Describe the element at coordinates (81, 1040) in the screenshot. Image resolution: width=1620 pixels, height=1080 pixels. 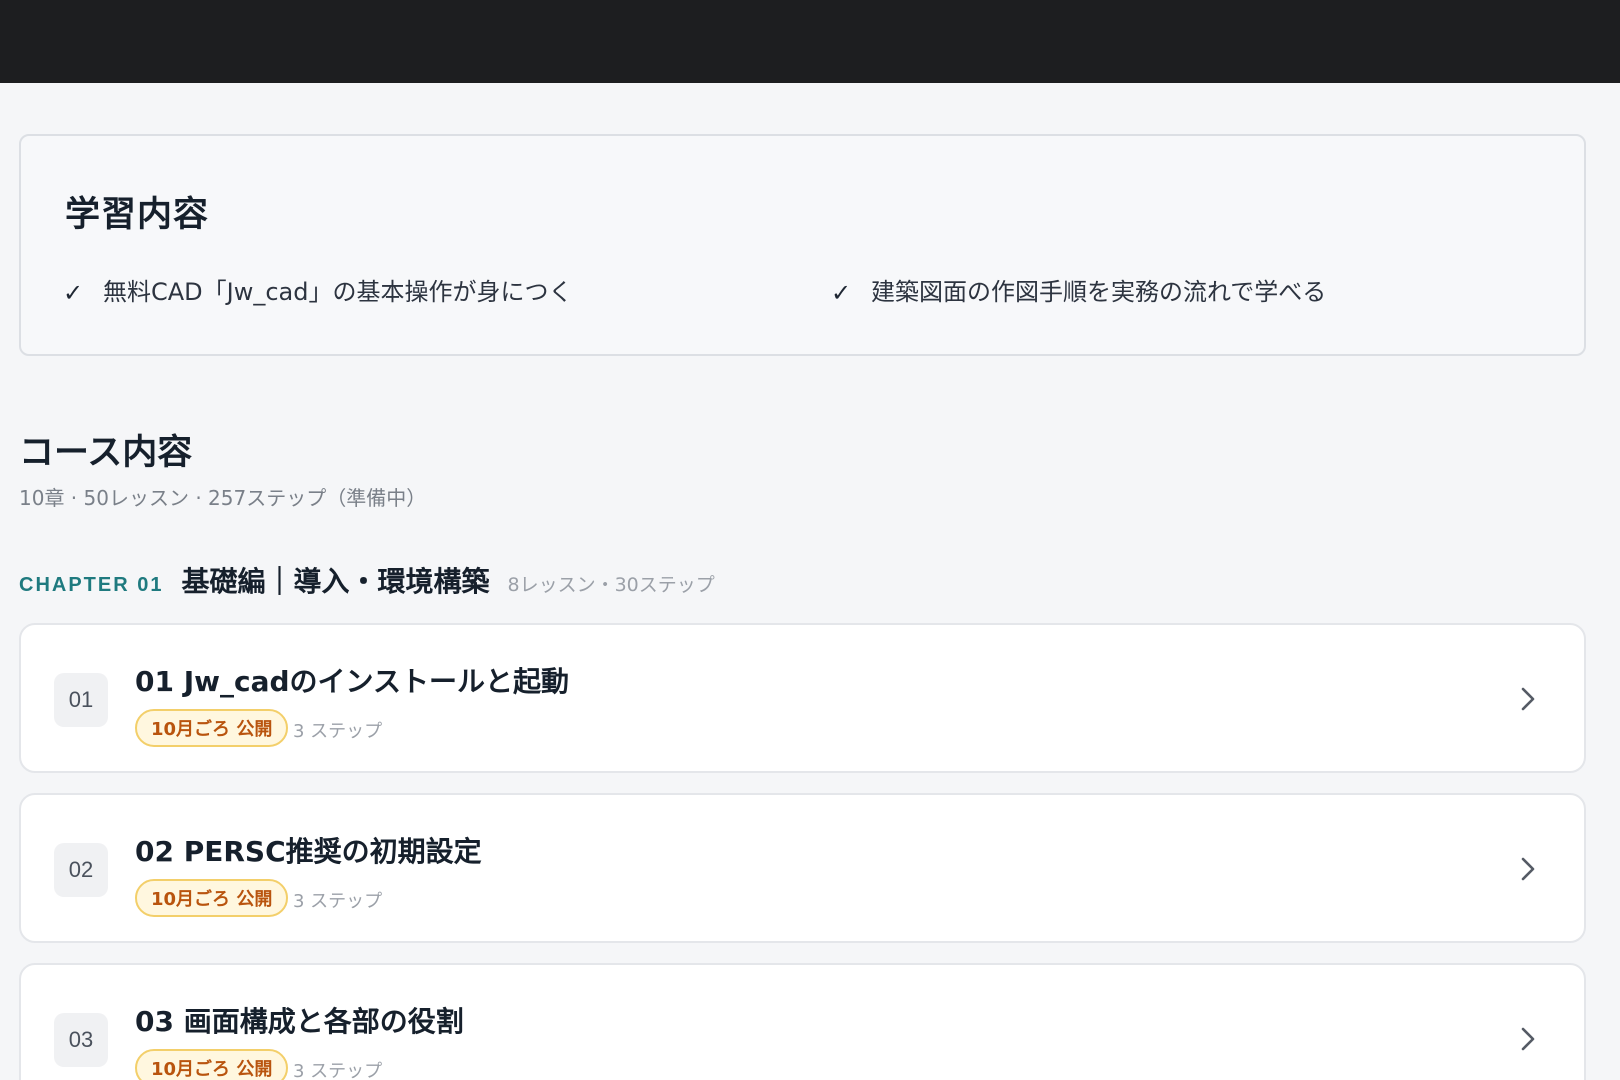
I see `lesson-number: 03` at that location.